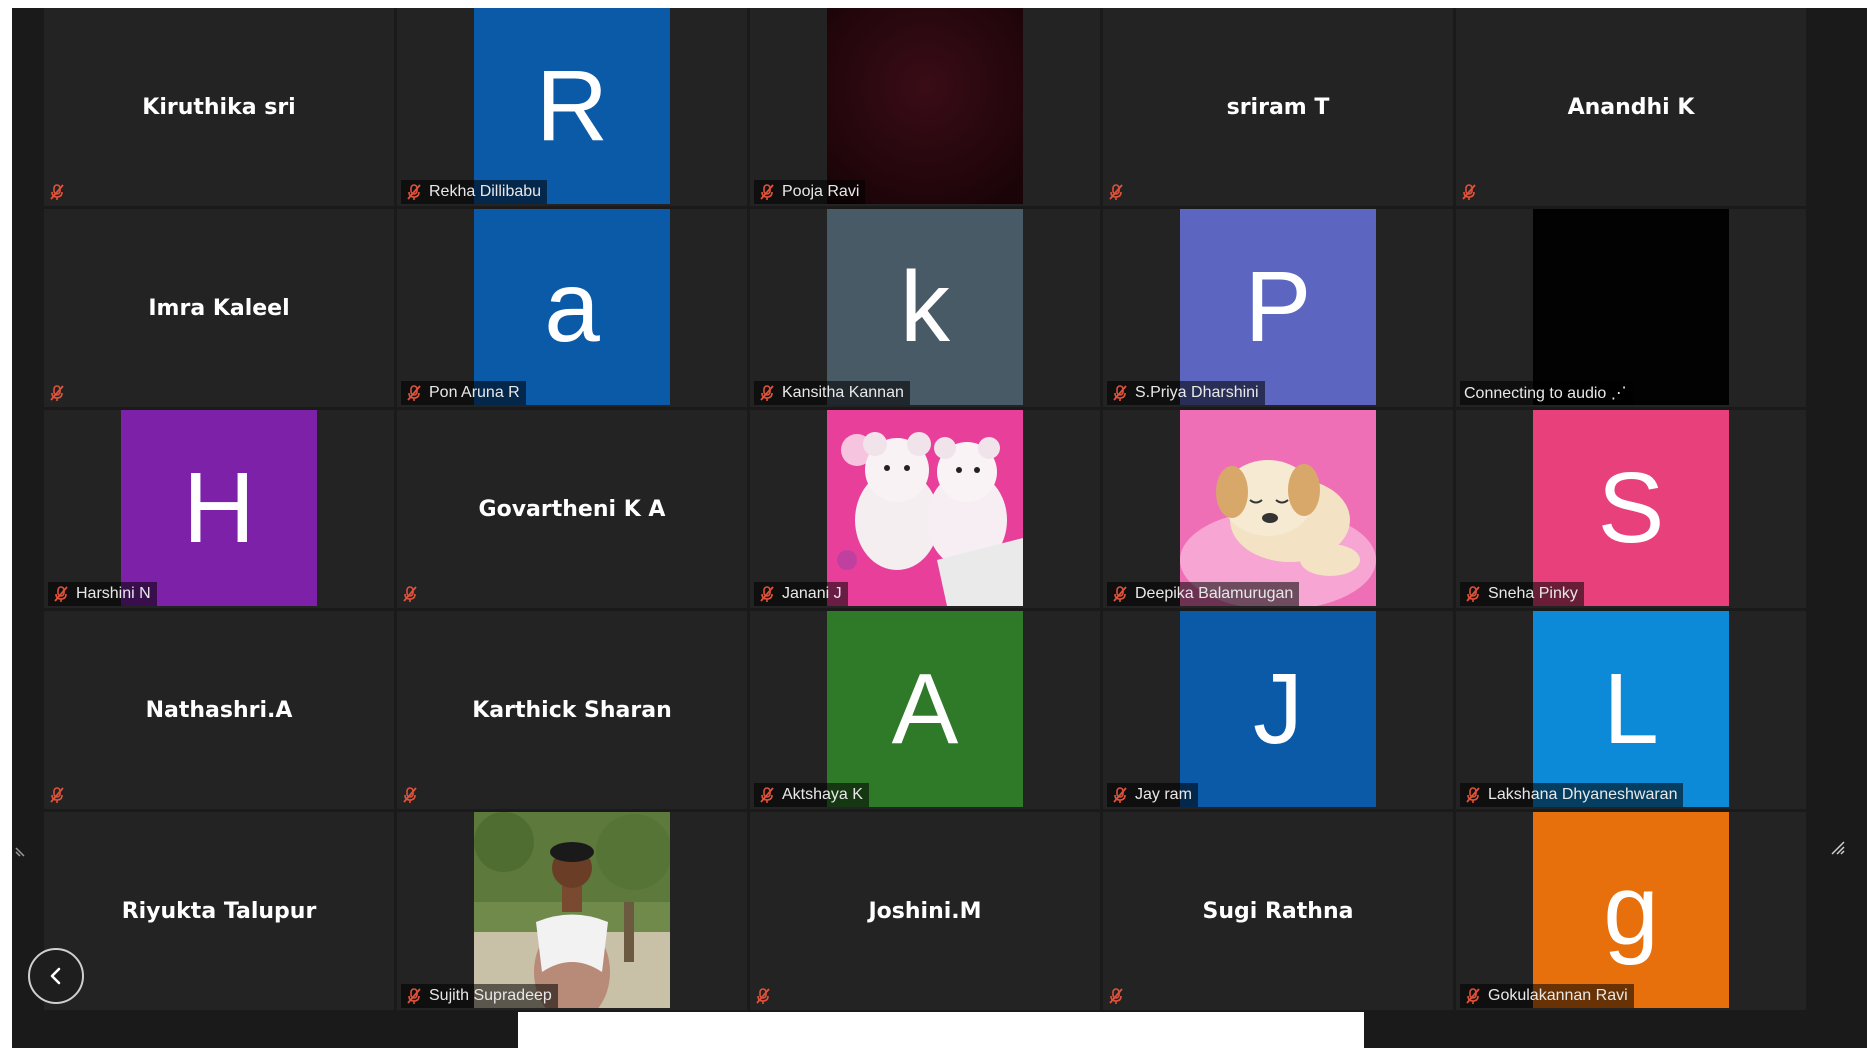  I want to click on participant-tile: a Pon Aruna R, so click(572, 308).